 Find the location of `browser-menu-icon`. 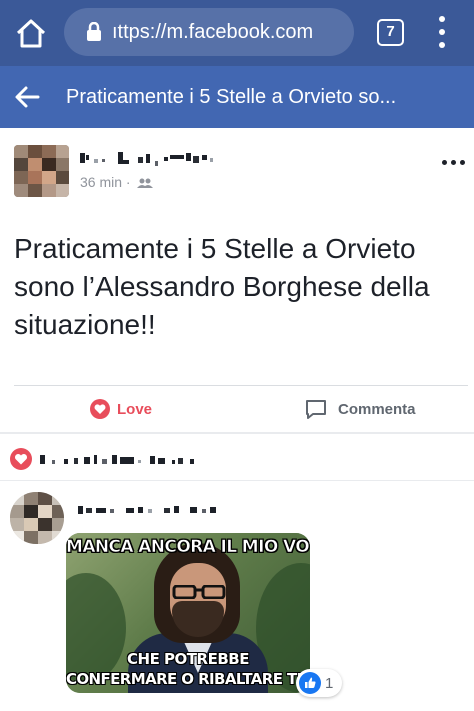

browser-menu-icon is located at coordinates (442, 32).